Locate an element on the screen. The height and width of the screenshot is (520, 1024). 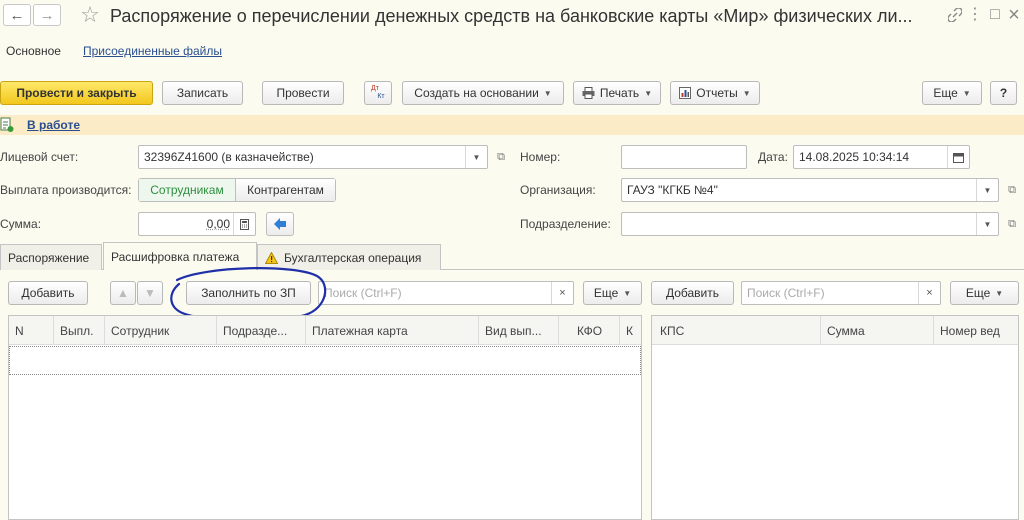
add-row-button: Добавить is located at coordinates (48, 293).